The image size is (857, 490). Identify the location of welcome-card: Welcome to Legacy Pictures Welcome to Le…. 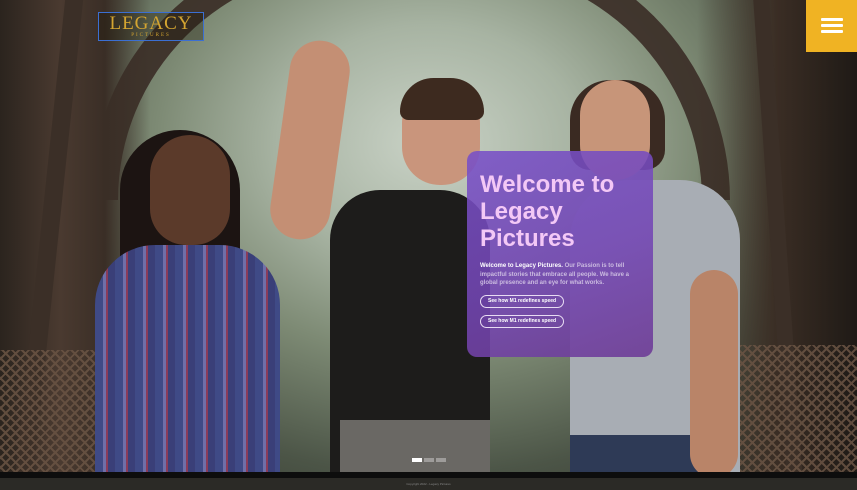
(560, 254).